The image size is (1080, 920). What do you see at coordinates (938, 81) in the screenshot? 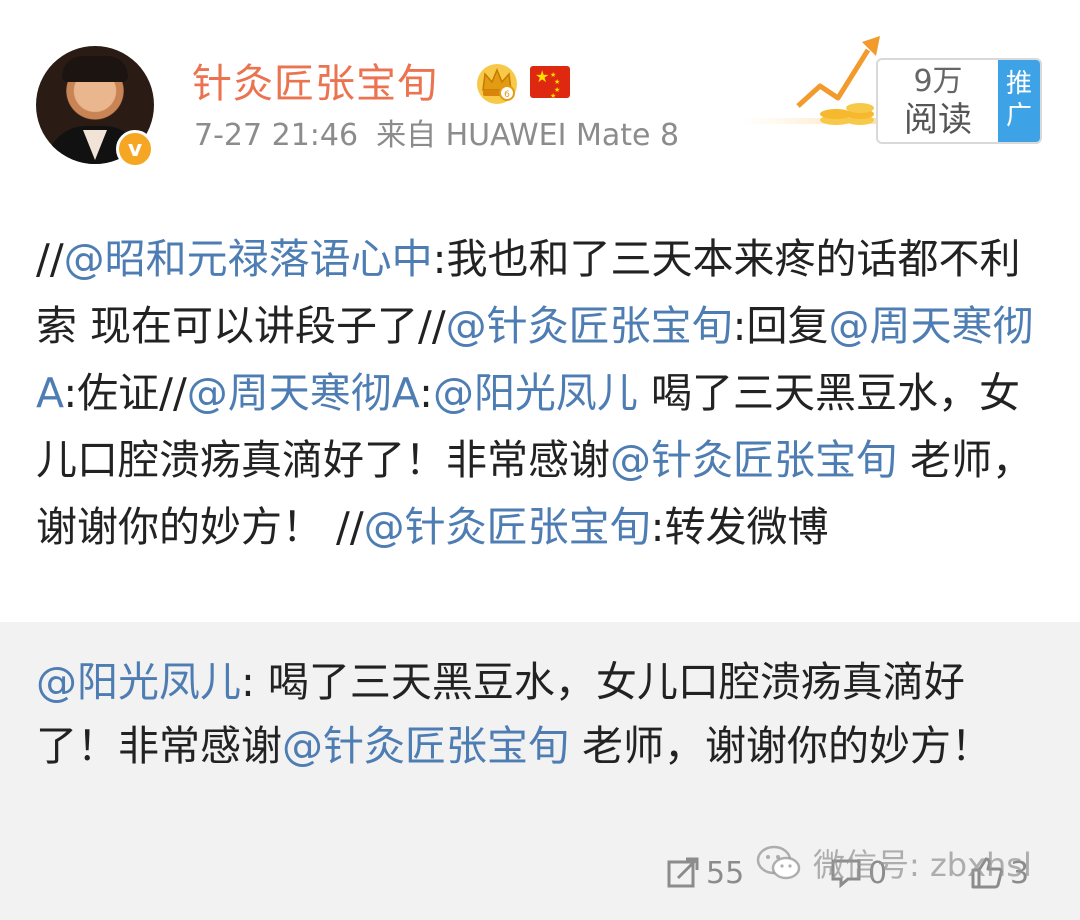
I see `read-count: 9万` at bounding box center [938, 81].